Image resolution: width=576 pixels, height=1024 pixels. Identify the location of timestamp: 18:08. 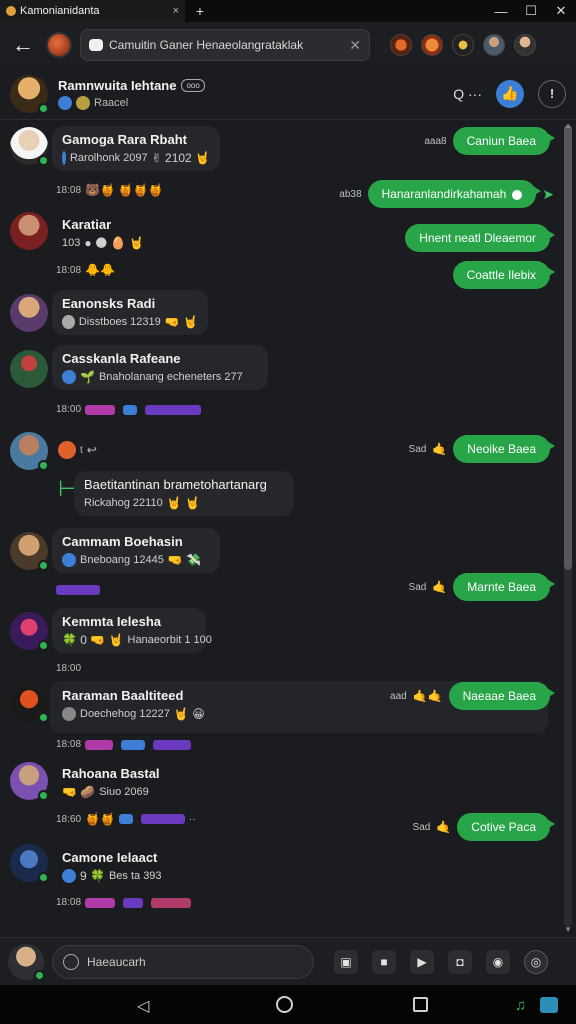
(69, 270).